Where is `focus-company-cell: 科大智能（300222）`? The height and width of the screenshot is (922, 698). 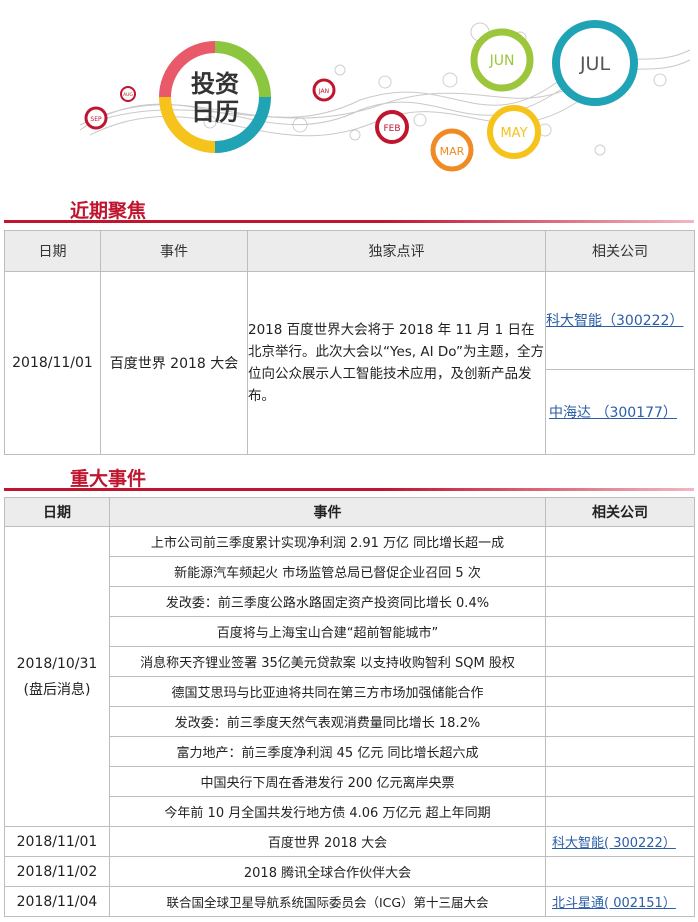
focus-company-cell: 科大智能（300222） is located at coordinates (620, 320).